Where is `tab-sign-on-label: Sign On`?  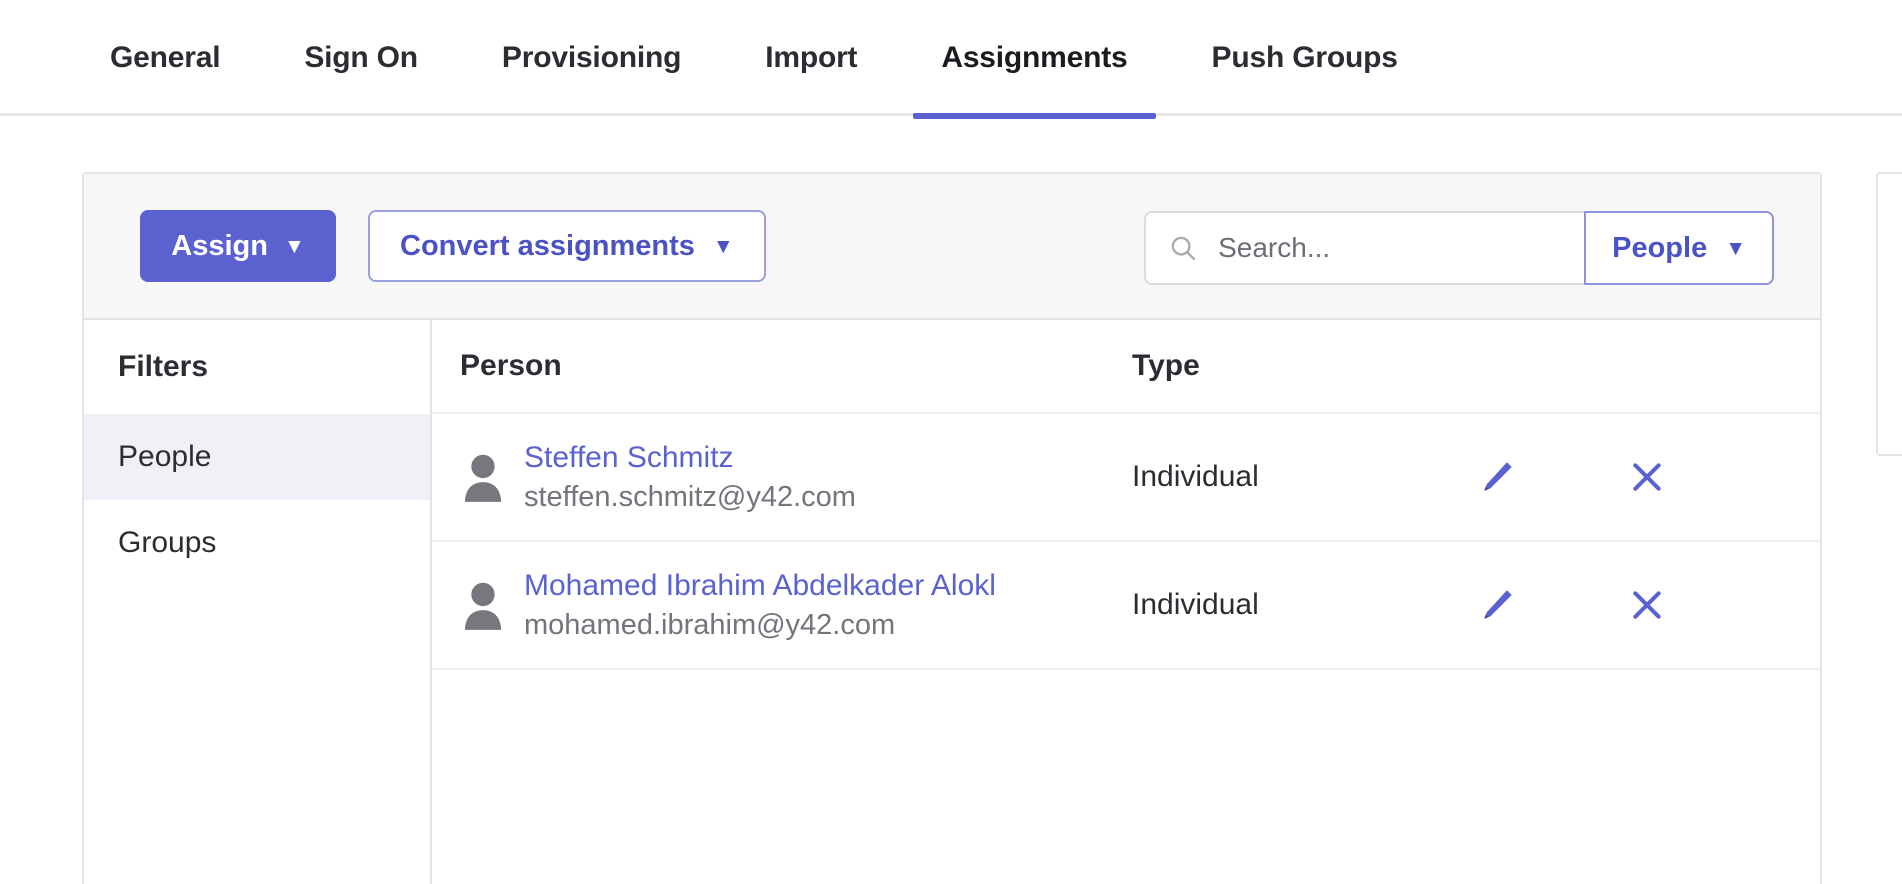 tab-sign-on-label: Sign On is located at coordinates (361, 57).